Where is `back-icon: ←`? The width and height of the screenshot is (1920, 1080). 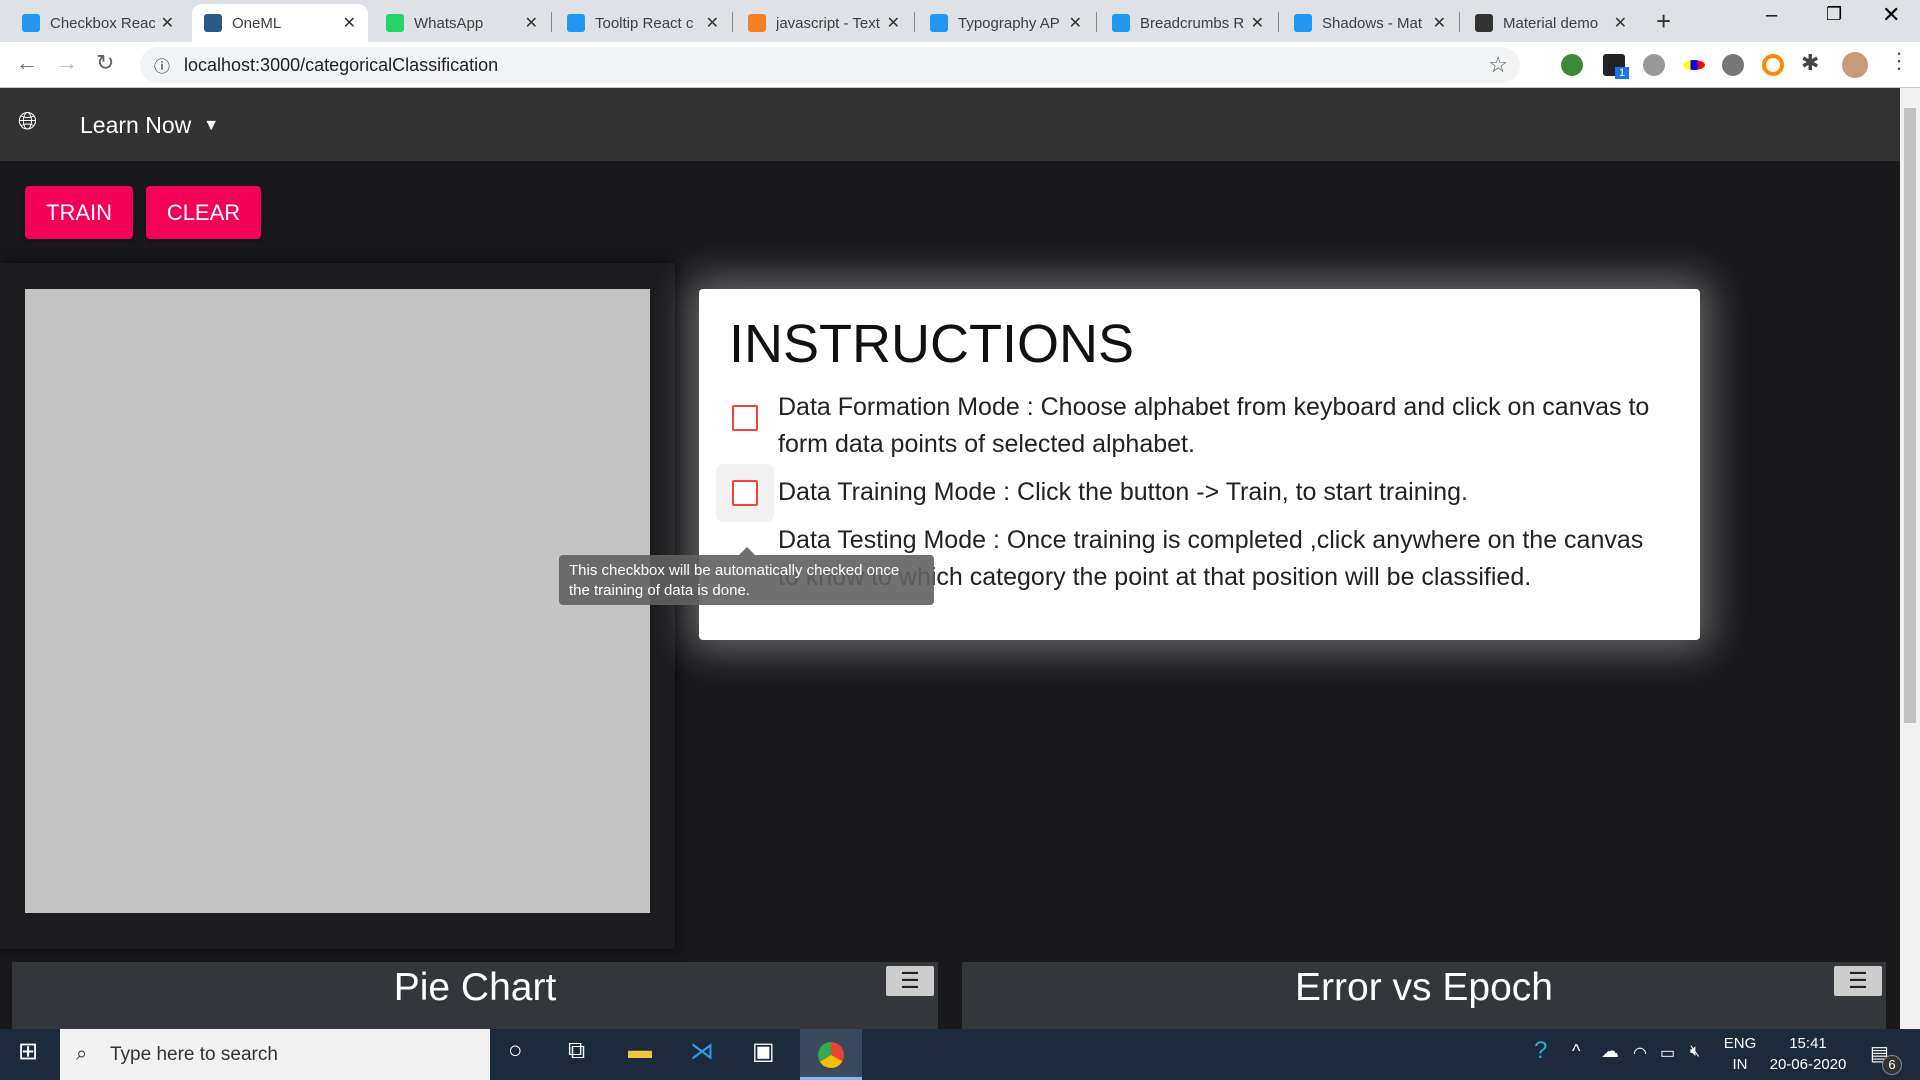
back-icon: ← is located at coordinates (27, 63).